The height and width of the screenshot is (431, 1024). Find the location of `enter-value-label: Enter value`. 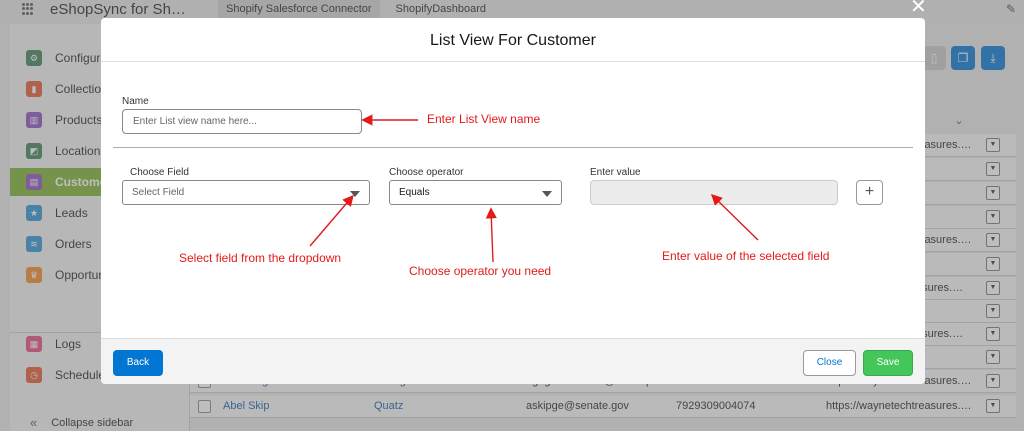

enter-value-label: Enter value is located at coordinates (615, 172).